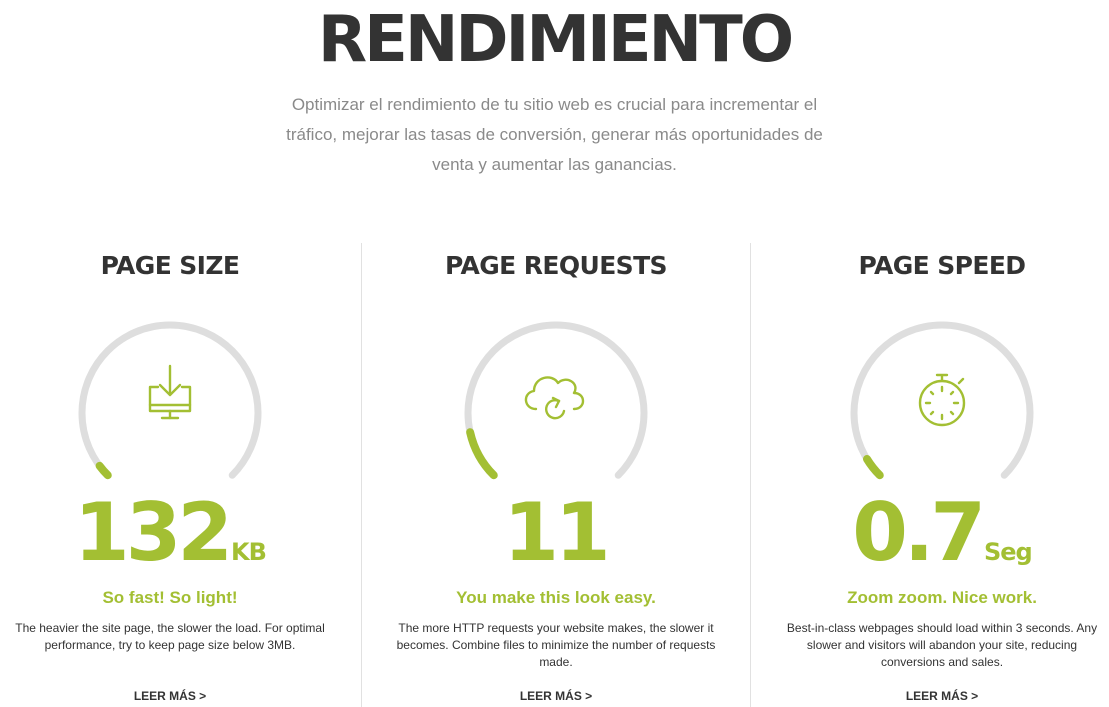 This screenshot has width=1109, height=707. I want to click on metric-unit: Seg, so click(1008, 552).